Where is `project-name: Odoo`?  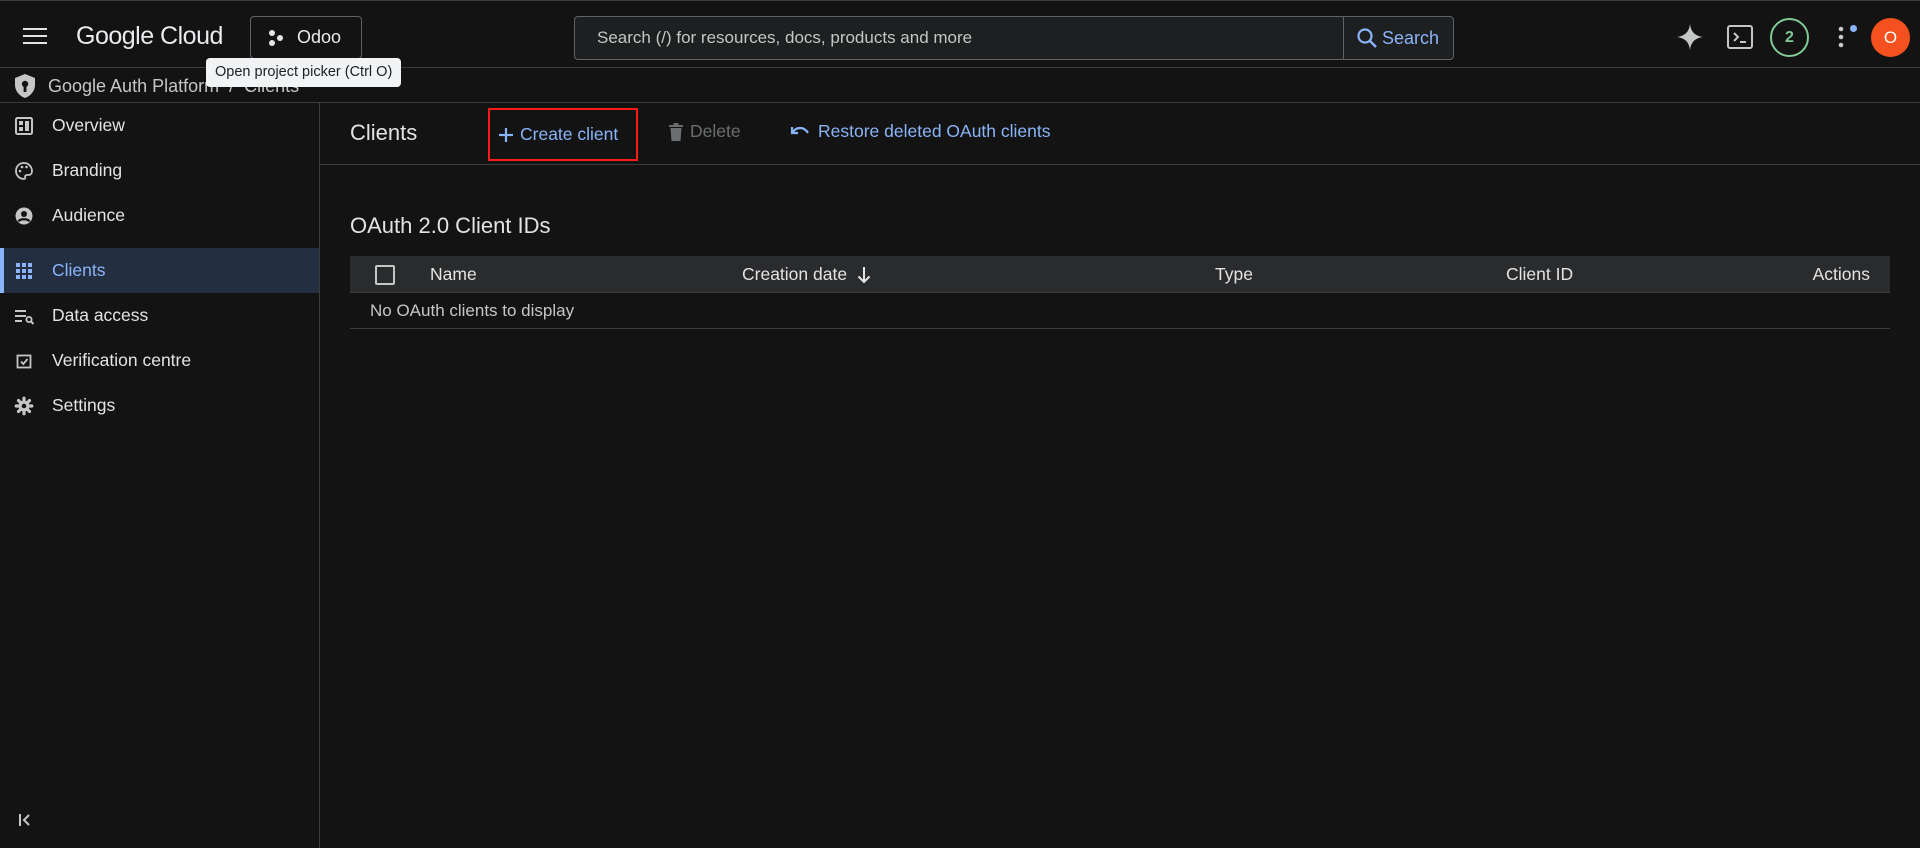
project-name: Odoo is located at coordinates (319, 37).